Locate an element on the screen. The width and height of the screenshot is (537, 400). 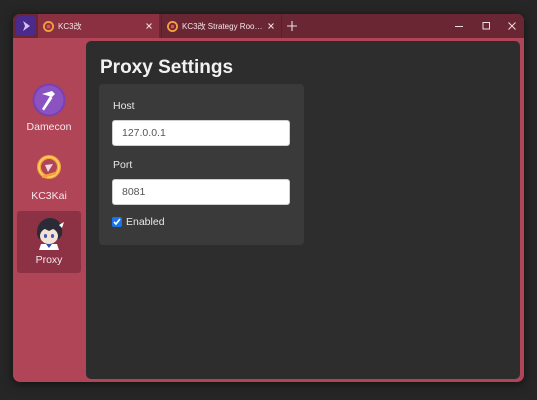
sidebar-item-damecon: Damecon is located at coordinates (49, 109).